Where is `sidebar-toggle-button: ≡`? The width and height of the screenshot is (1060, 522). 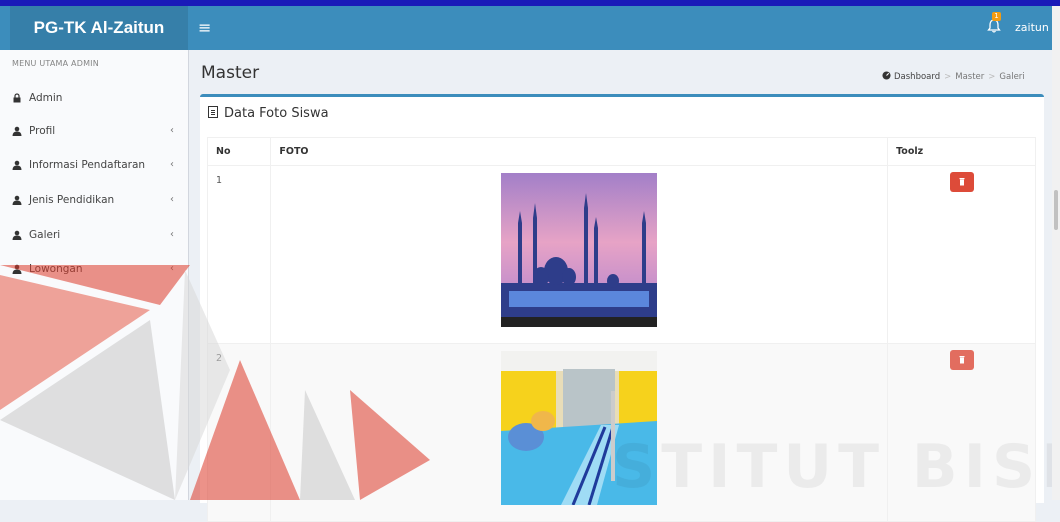
sidebar-toggle-button: ≡ is located at coordinates (204, 28).